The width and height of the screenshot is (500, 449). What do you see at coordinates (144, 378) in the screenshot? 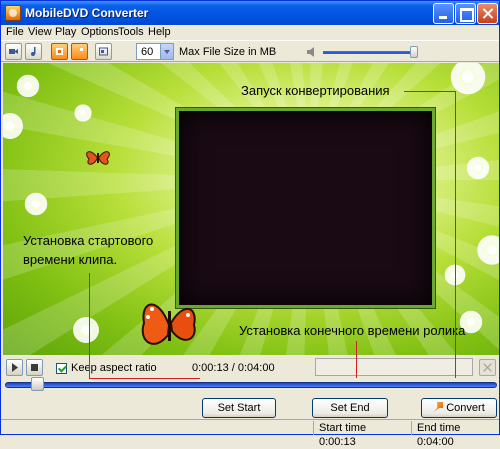
I see `annotation-line-start-horizontal` at bounding box center [144, 378].